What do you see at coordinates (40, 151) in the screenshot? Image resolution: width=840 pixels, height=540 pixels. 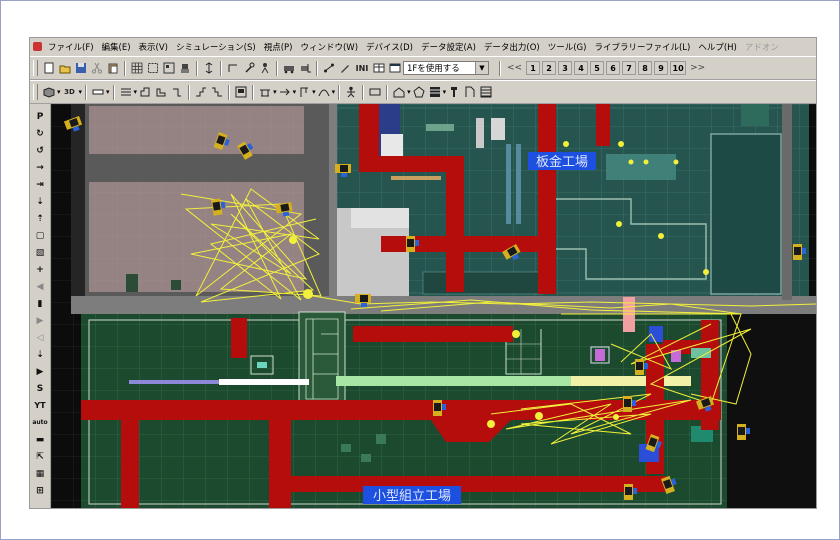 I see `rotate-ccw-icon: ↺` at bounding box center [40, 151].